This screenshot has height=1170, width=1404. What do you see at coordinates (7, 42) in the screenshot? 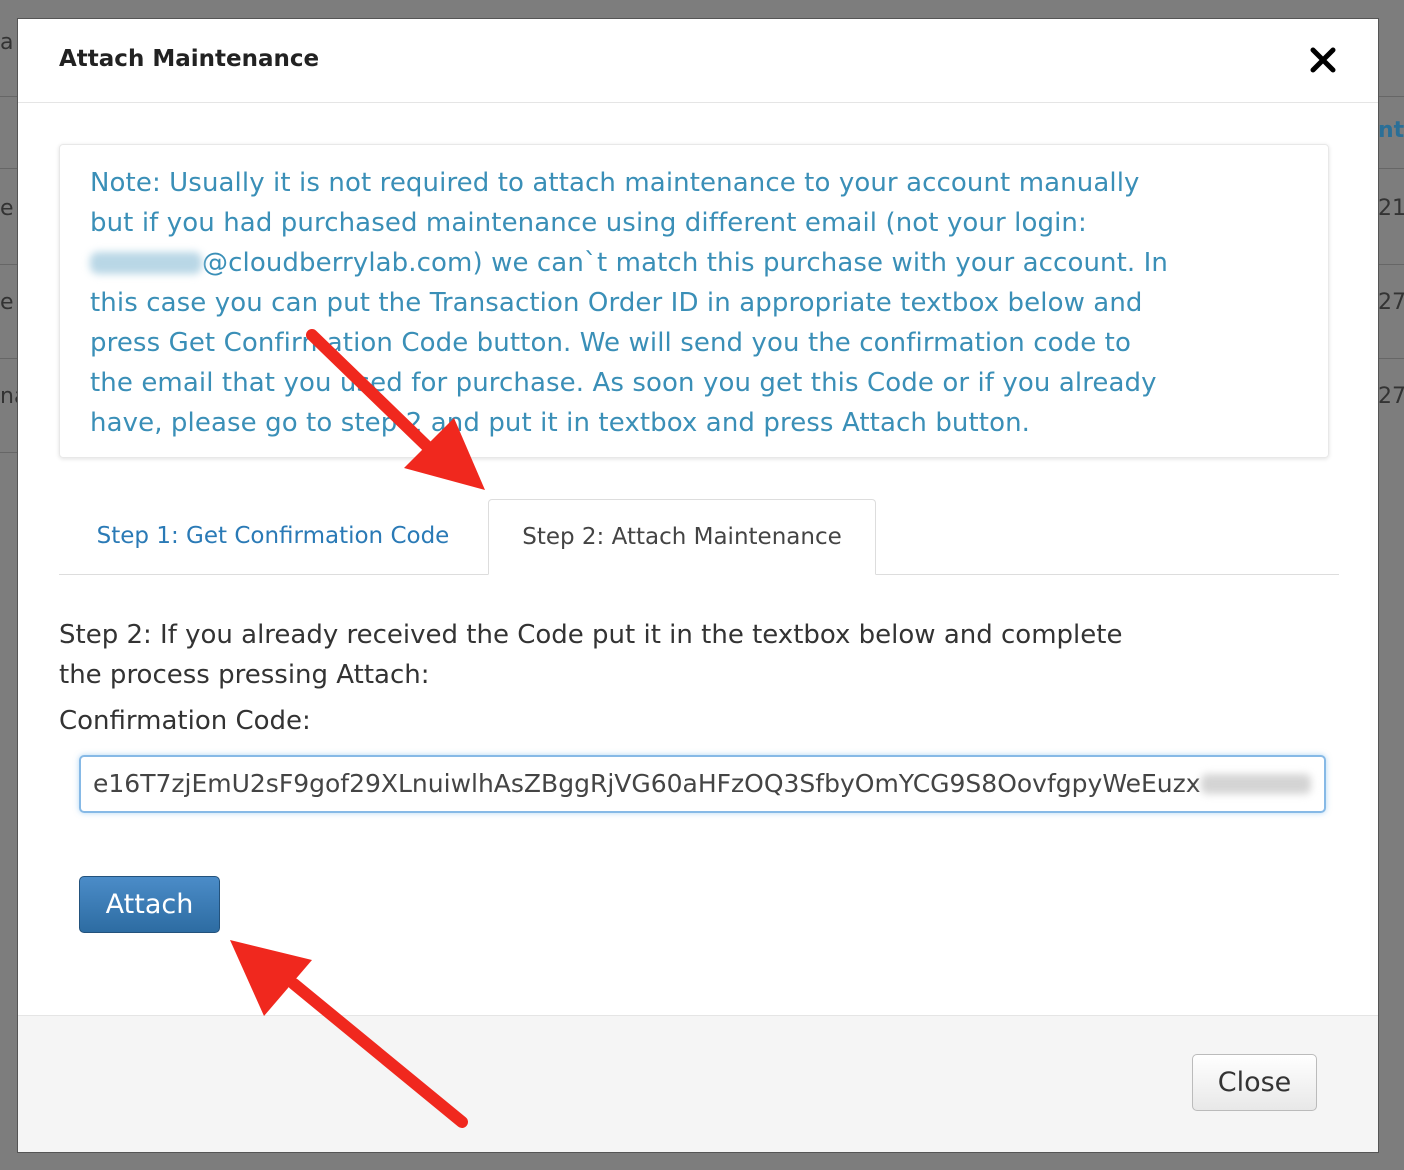
I see `background-text: a` at bounding box center [7, 42].